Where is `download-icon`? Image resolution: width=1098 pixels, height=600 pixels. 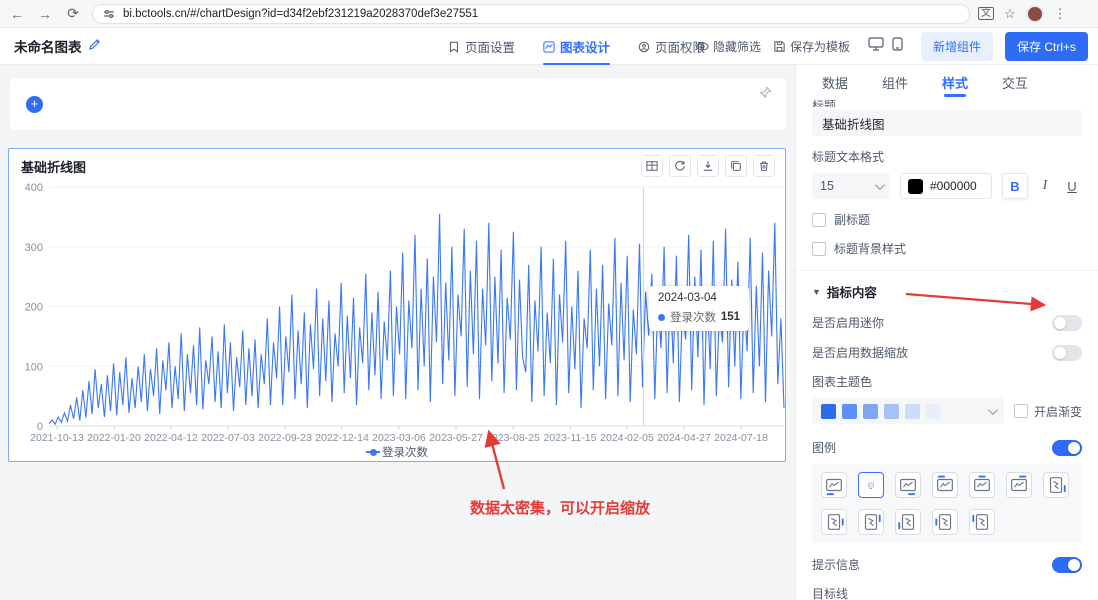
download-icon is located at coordinates (708, 166).